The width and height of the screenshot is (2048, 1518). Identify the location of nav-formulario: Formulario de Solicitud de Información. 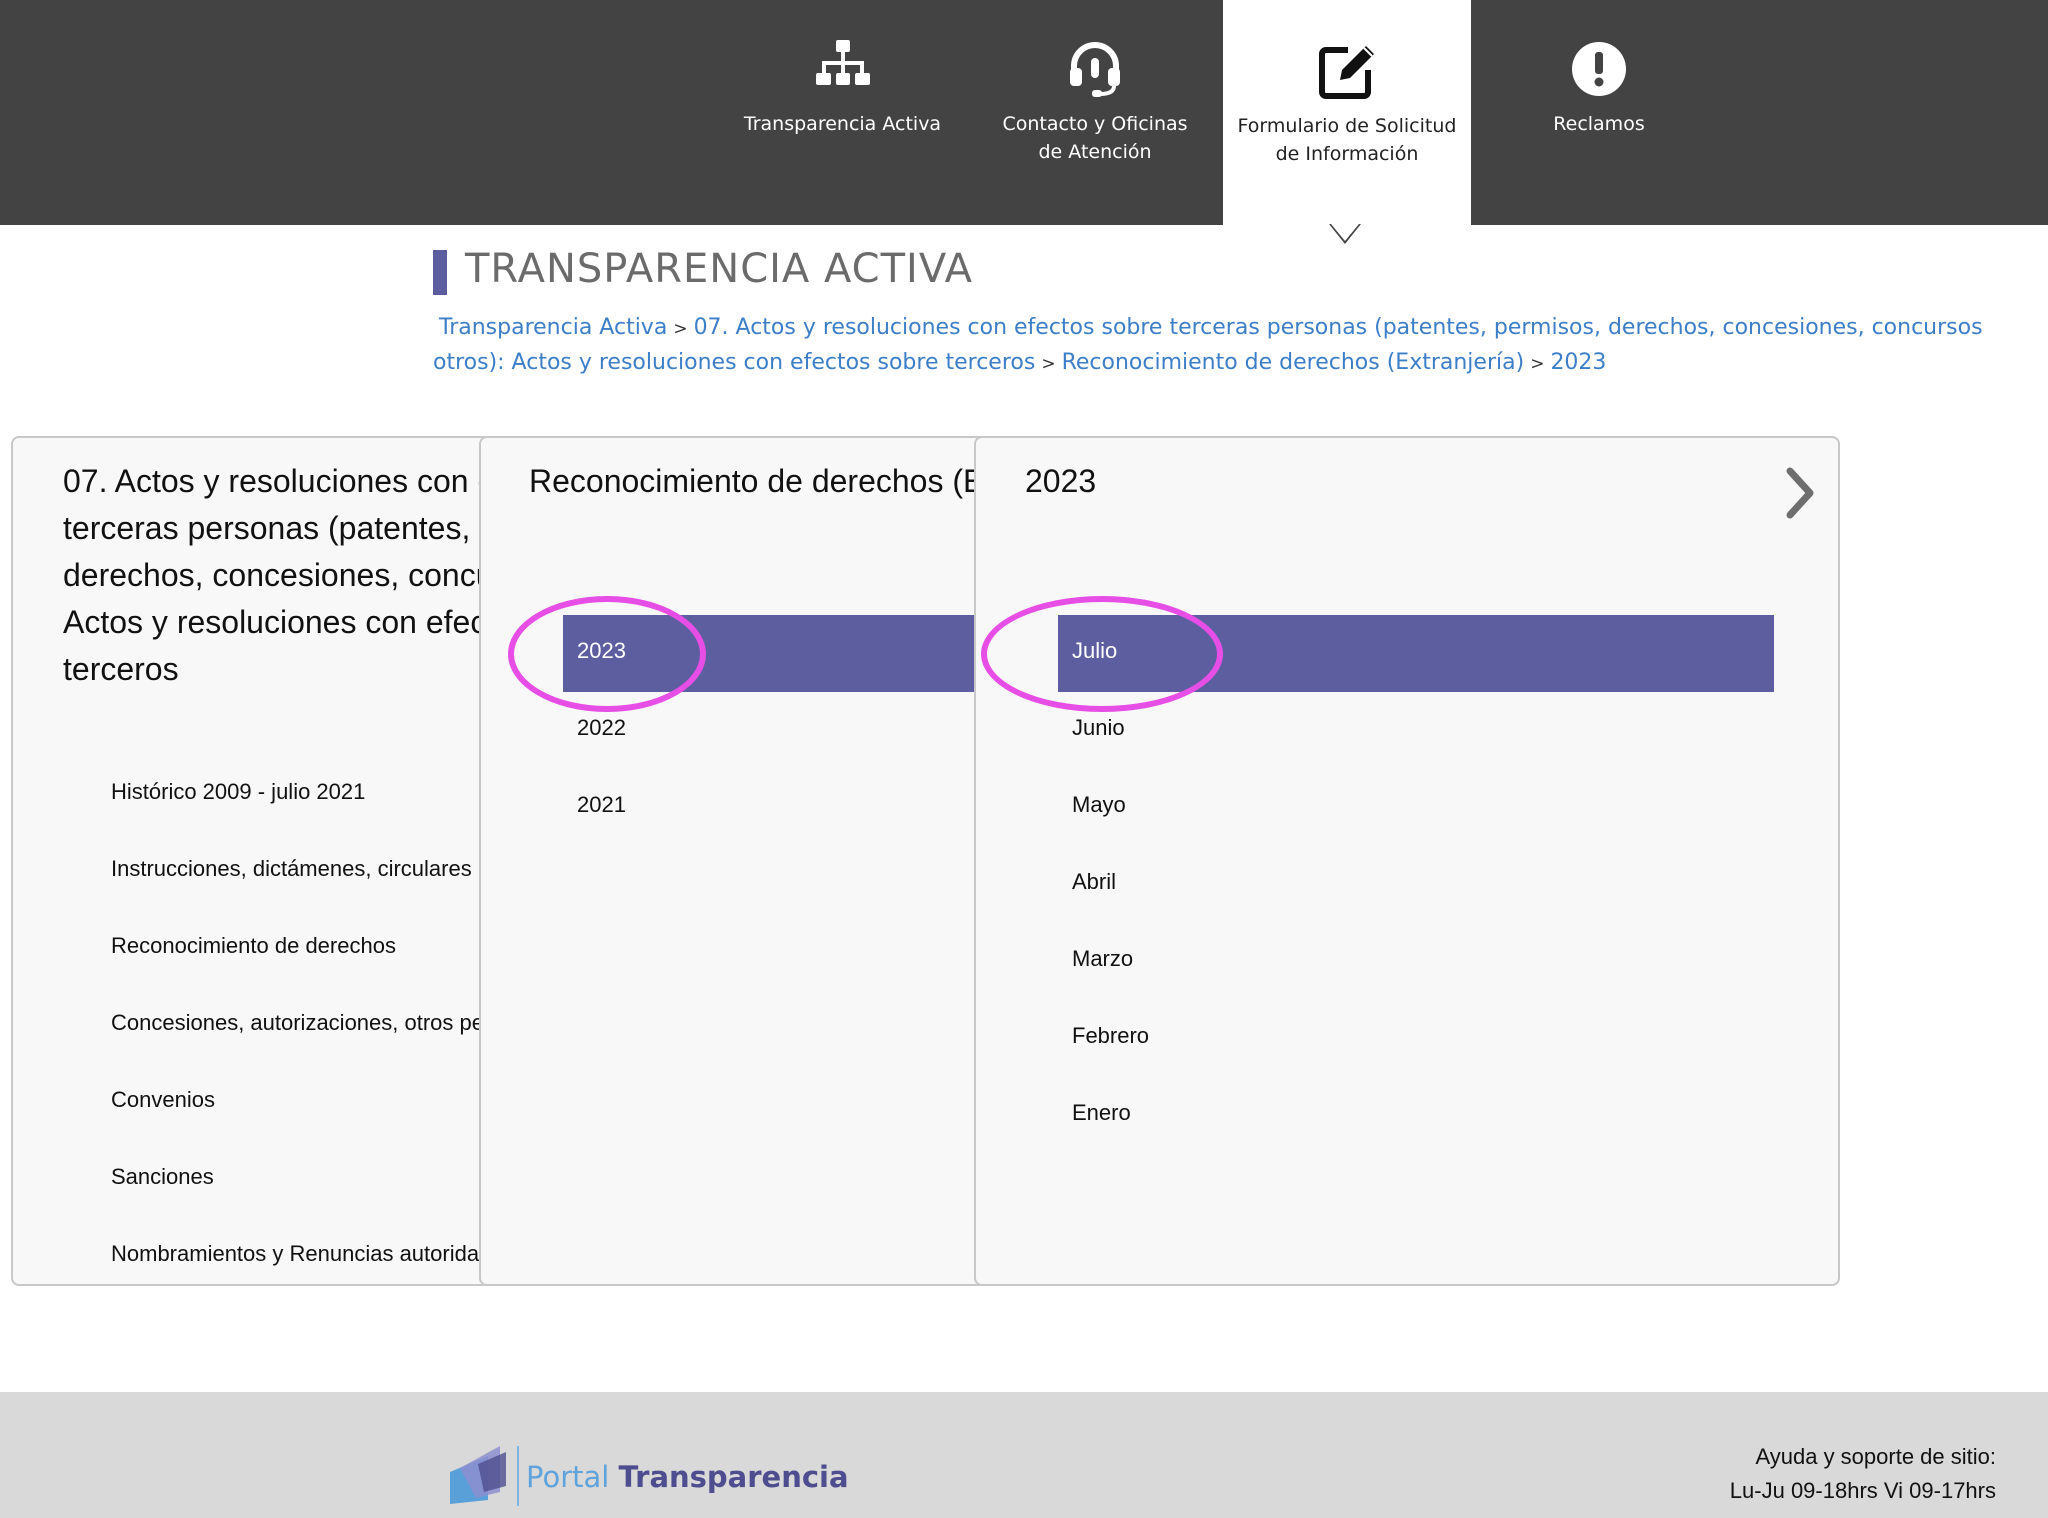
(1347, 112).